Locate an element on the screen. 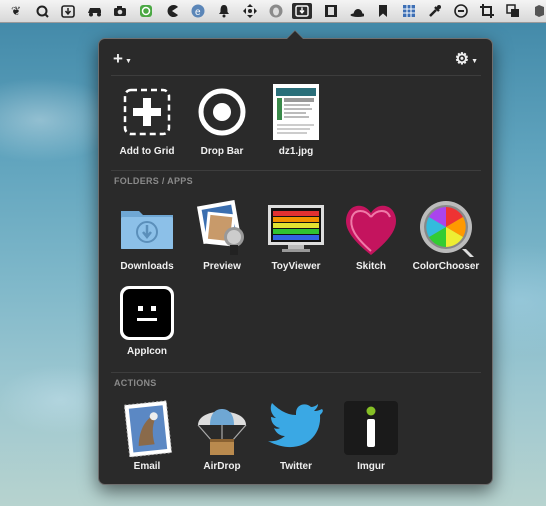  svg-text: e is located at coordinates (198, 12).